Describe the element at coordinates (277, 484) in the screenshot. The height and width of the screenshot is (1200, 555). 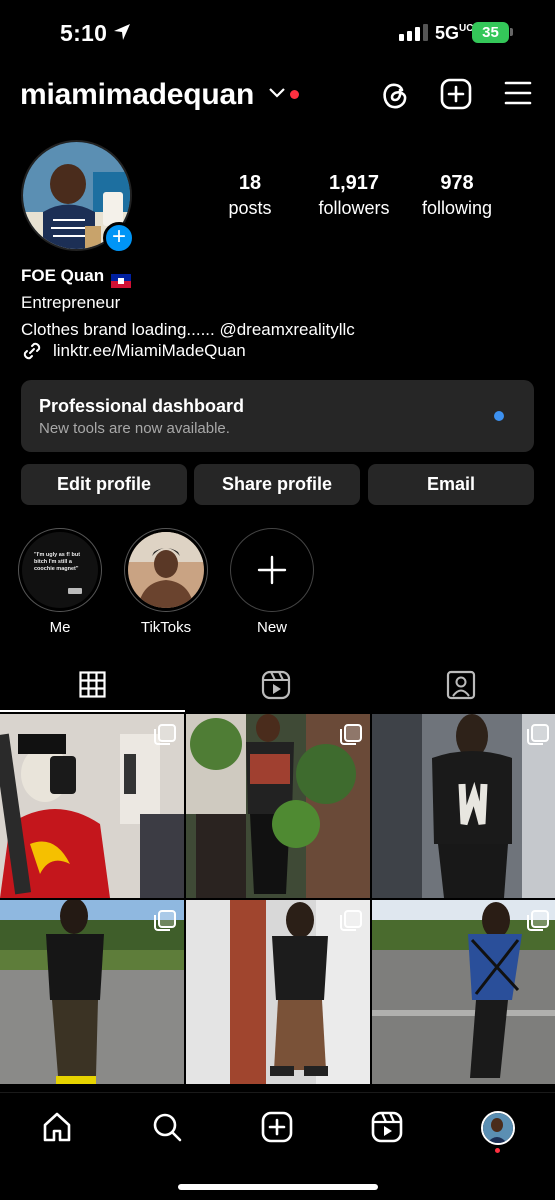
I see `share-profile-button: Share profile` at that location.